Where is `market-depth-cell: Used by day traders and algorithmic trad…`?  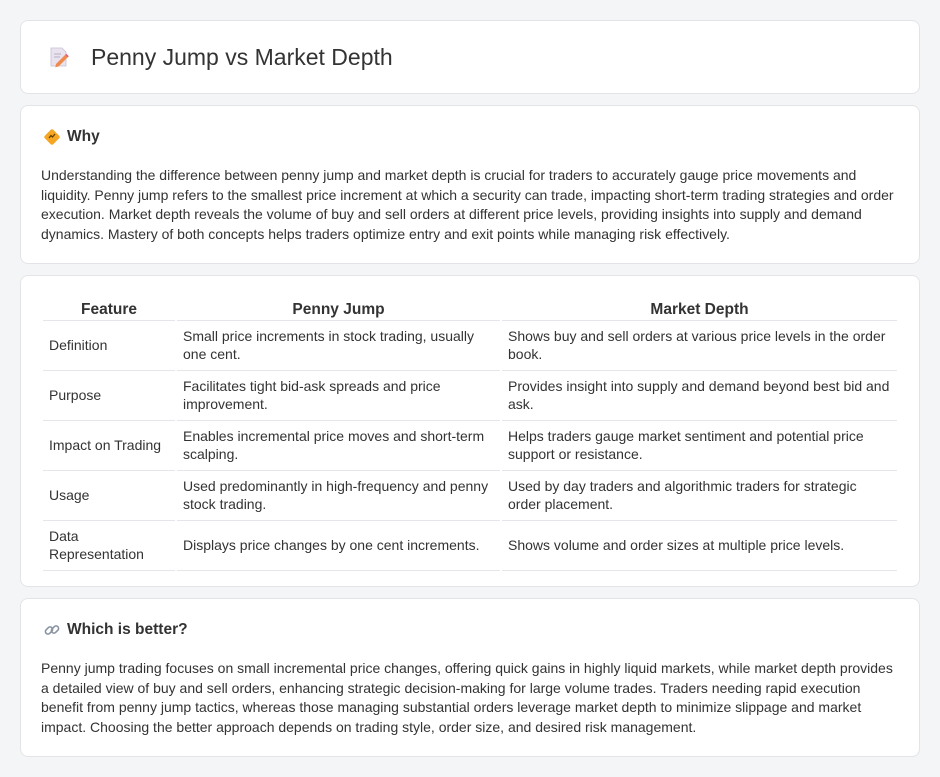 market-depth-cell: Used by day traders and algorithmic trad… is located at coordinates (699, 495).